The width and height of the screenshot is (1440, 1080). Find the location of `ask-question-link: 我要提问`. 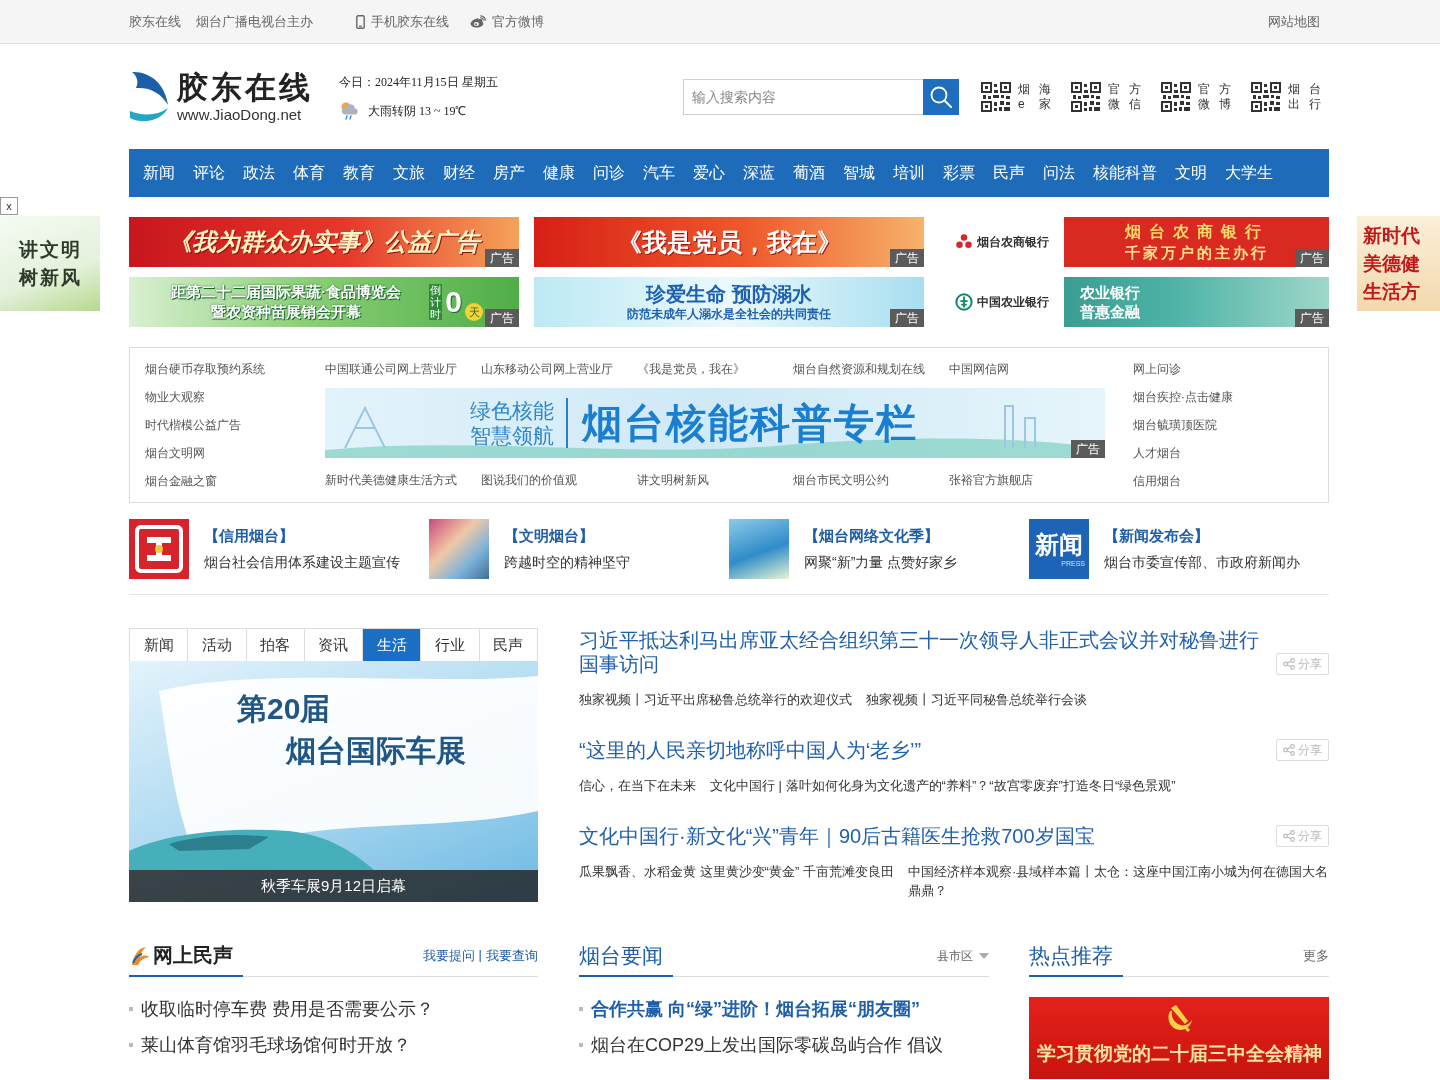

ask-question-link: 我要提问 is located at coordinates (448, 956).